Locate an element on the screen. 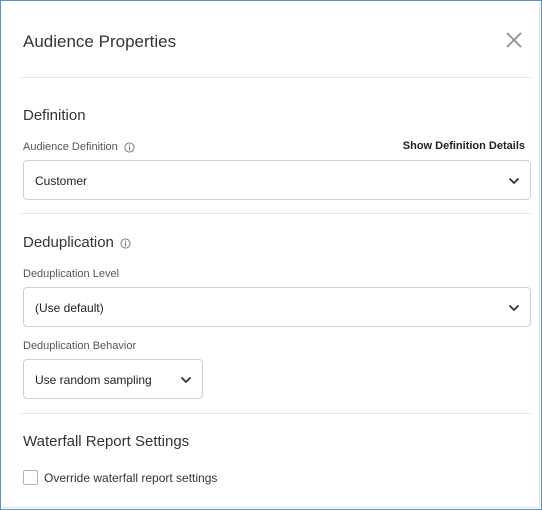  definition-divider is located at coordinates (276, 213).